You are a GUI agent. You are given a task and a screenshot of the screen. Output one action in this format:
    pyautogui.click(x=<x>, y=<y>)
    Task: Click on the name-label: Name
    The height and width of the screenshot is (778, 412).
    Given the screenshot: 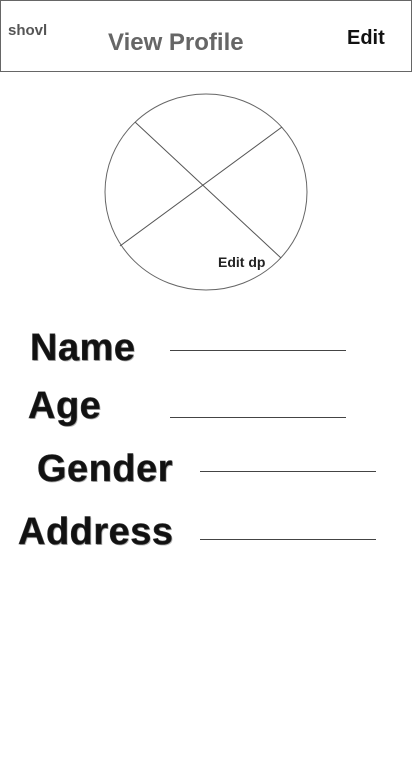 What is the action you would take?
    pyautogui.click(x=83, y=348)
    